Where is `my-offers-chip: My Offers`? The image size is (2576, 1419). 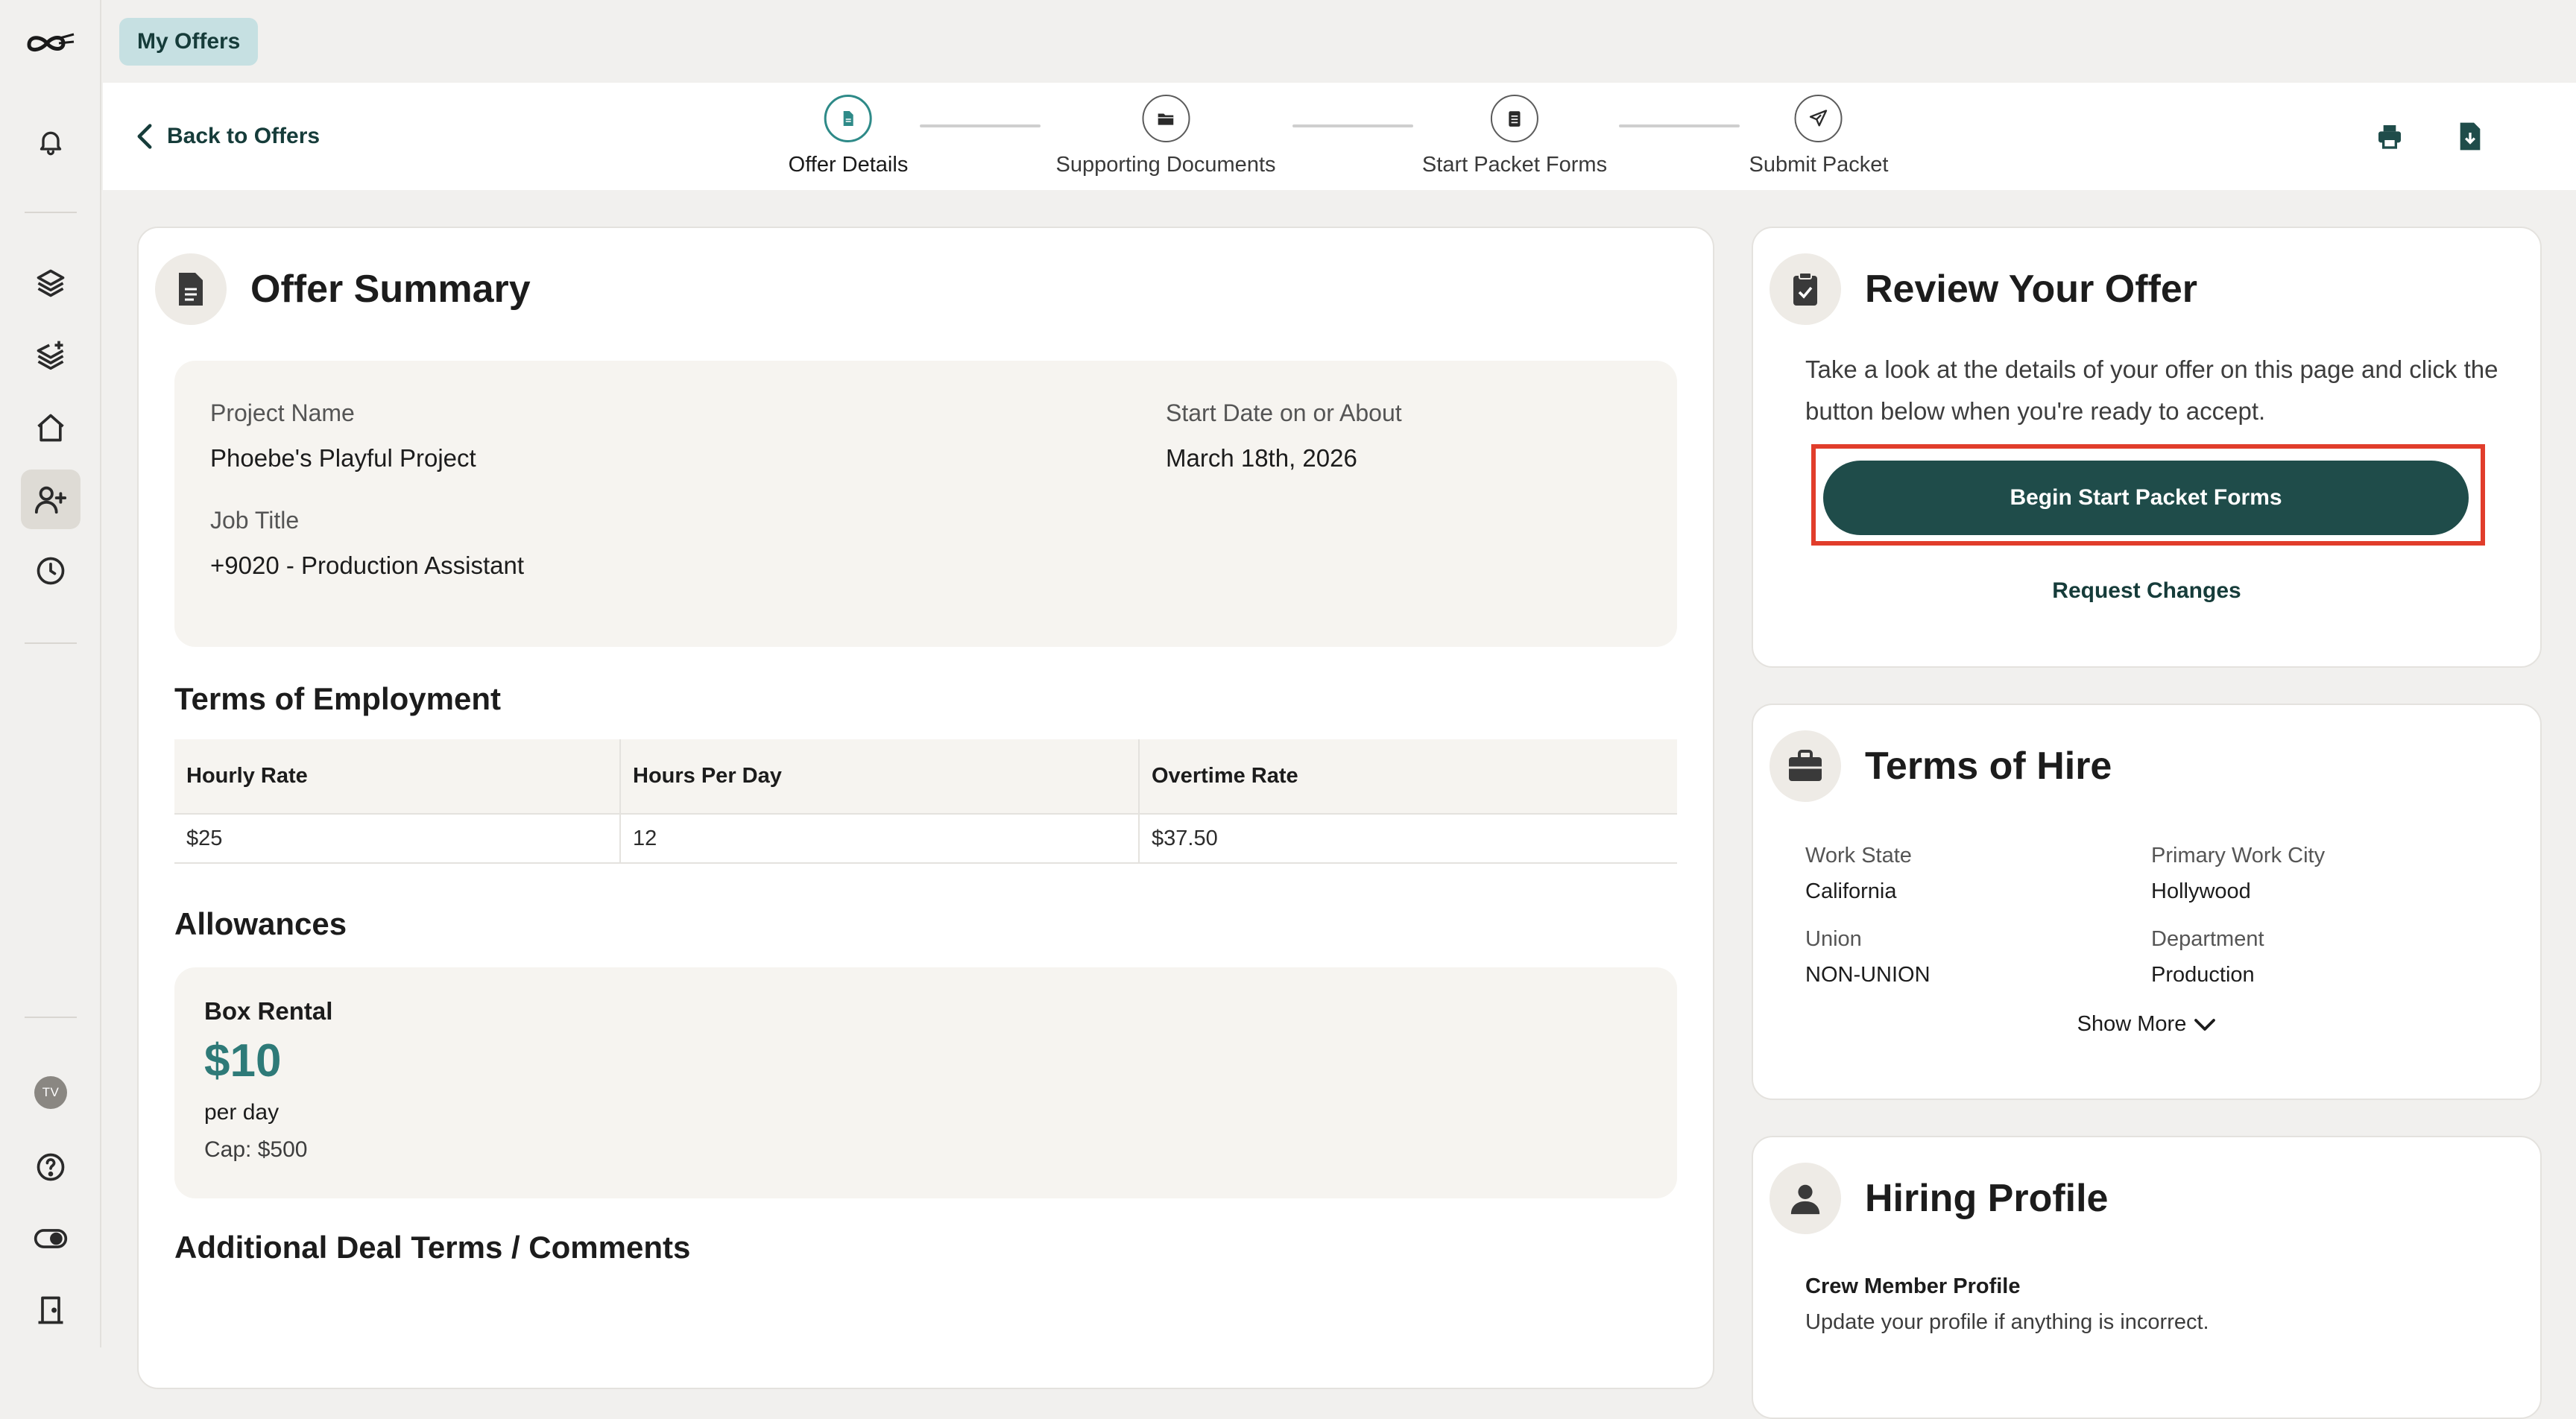
my-offers-chip: My Offers is located at coordinates (189, 42).